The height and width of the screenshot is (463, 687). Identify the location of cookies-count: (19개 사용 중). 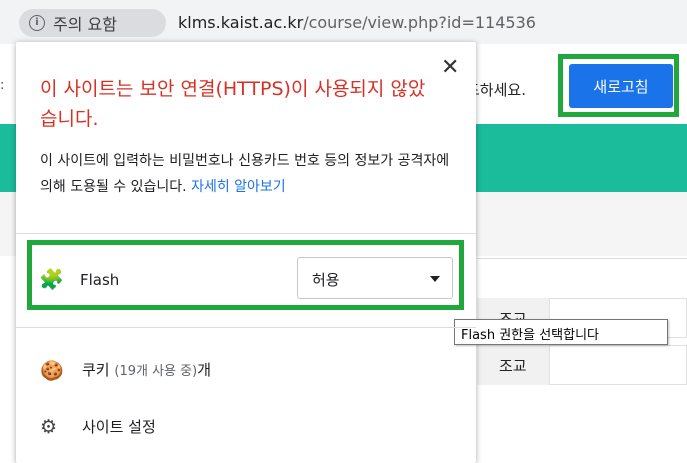
(156, 371).